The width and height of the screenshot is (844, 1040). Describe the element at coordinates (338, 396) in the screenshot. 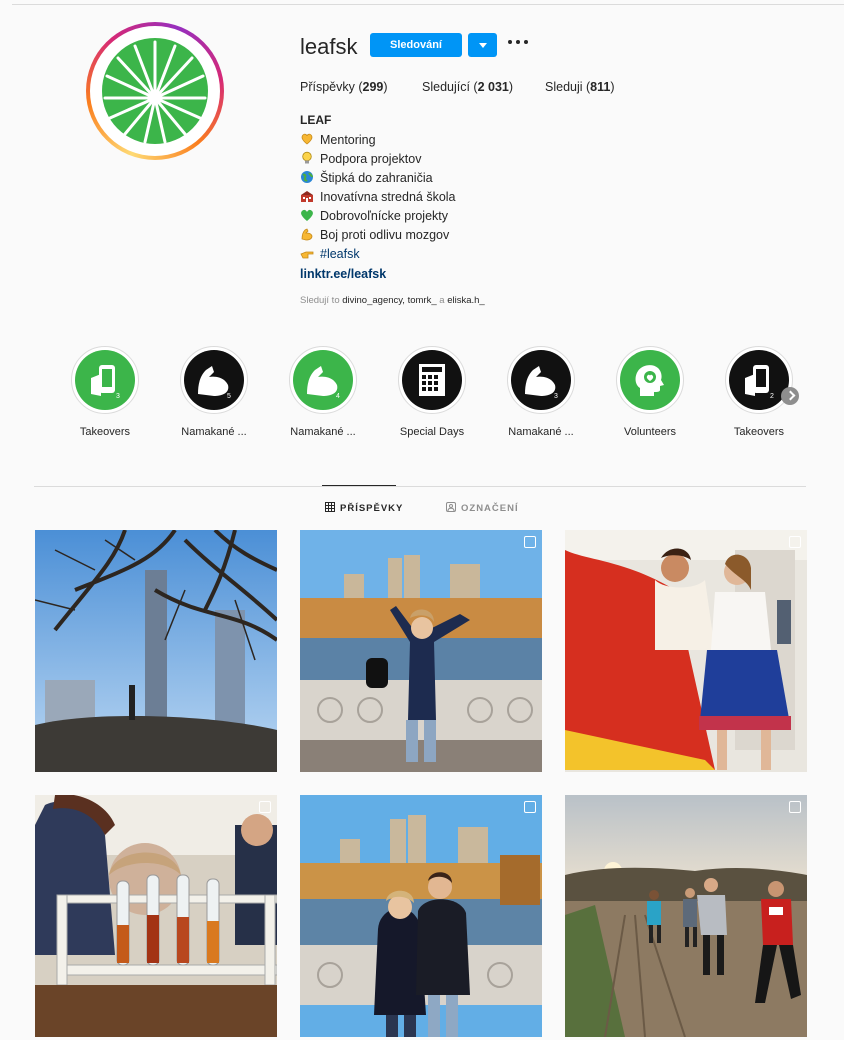

I see `svg-text: 4` at that location.